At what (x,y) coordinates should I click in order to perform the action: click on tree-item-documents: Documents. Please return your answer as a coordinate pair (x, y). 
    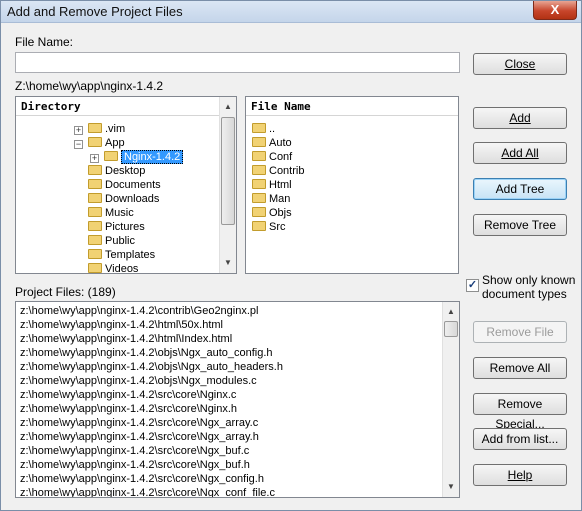
    Looking at the image, I should click on (124, 186).